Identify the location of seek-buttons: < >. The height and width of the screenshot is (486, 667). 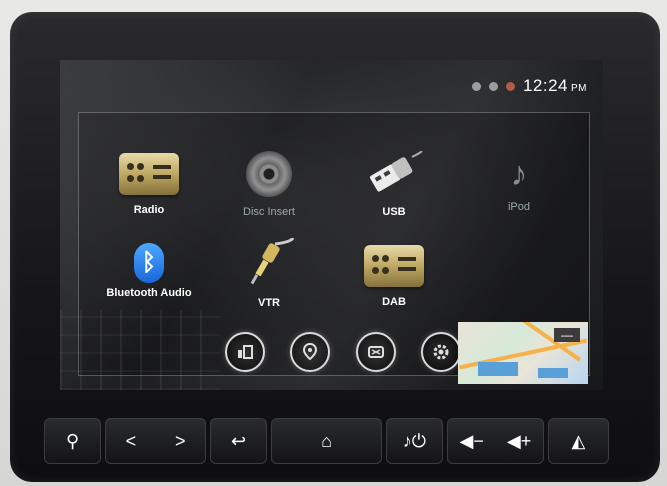
(155, 441).